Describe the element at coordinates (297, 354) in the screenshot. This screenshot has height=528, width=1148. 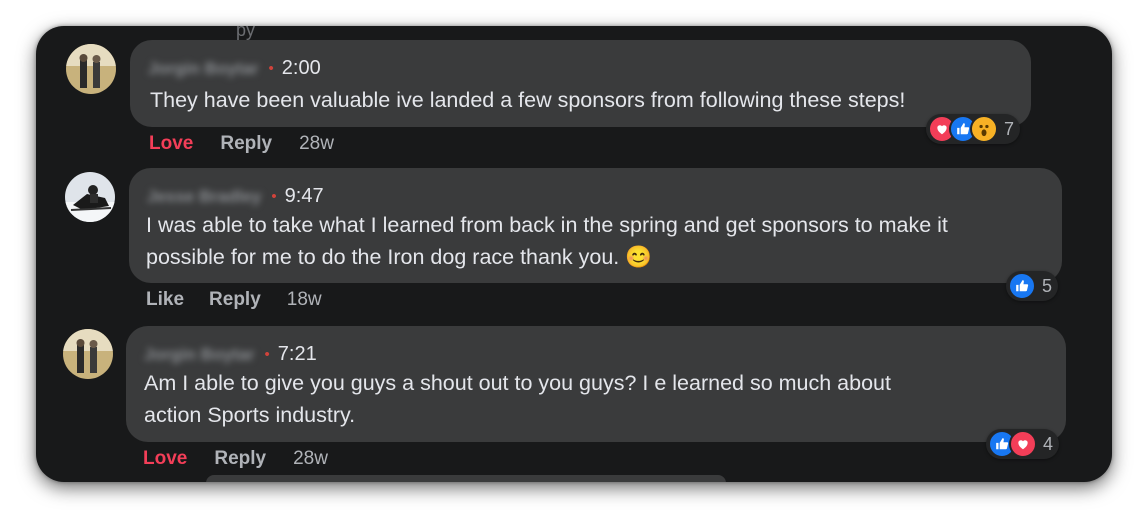
I see `comment-time: 7:21` at that location.